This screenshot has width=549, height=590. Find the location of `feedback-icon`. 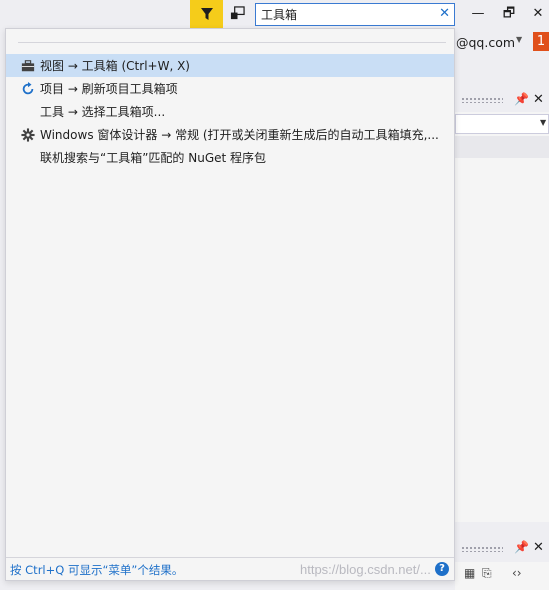

feedback-icon is located at coordinates (237, 12).